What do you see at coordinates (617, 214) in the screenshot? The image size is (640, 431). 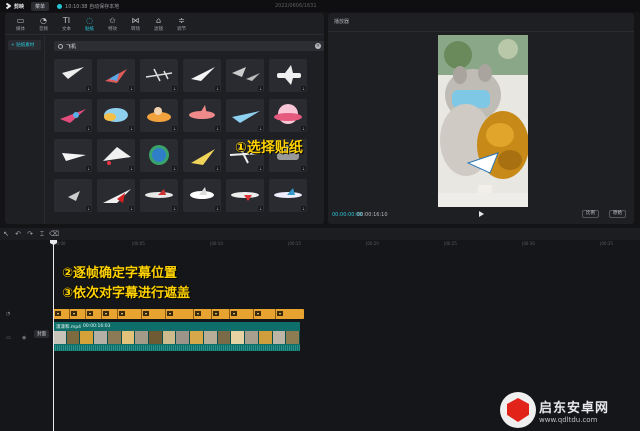 I see `fullscreen-button: 原始` at bounding box center [617, 214].